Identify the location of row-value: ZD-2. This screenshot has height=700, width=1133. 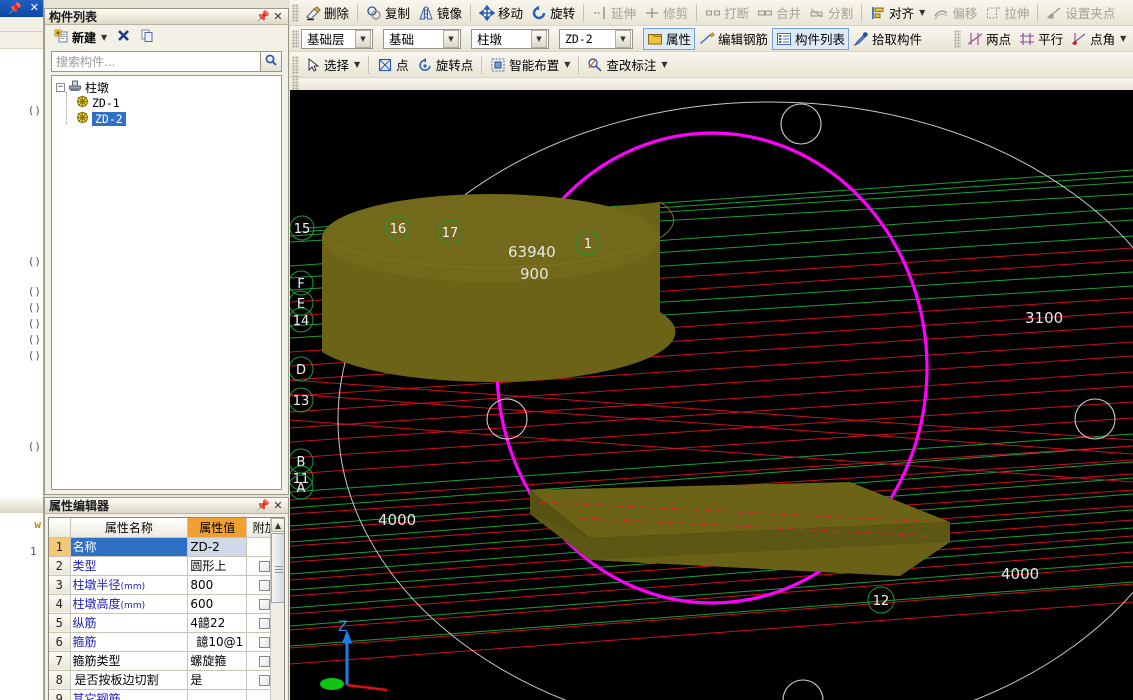
(217, 547).